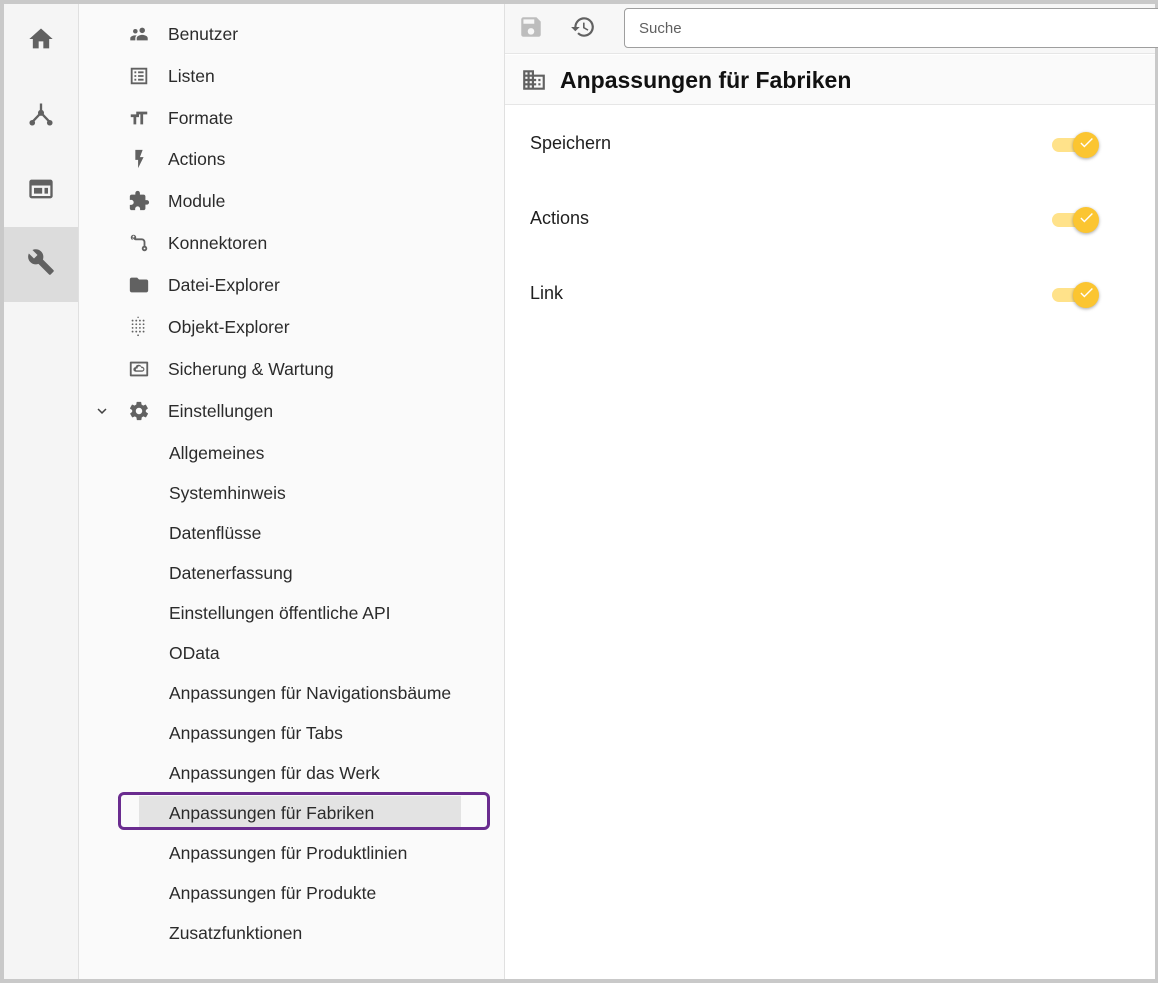 The height and width of the screenshot is (983, 1158). What do you see at coordinates (224, 284) in the screenshot?
I see `nav-item-label: Datei-Explorer` at bounding box center [224, 284].